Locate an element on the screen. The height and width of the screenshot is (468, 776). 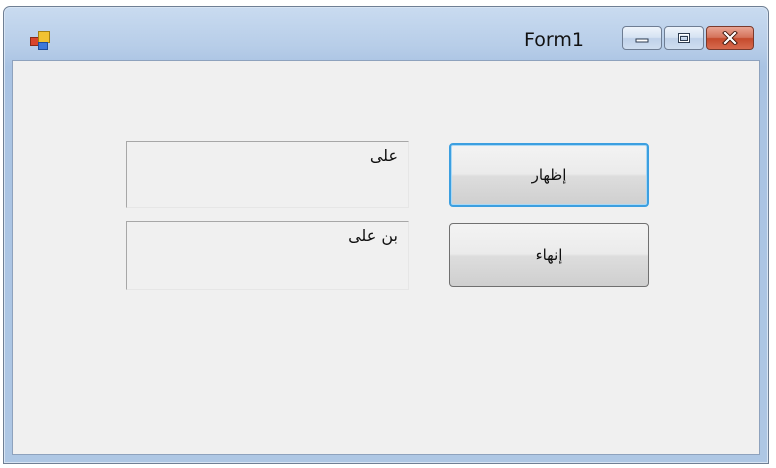
close-icon is located at coordinates (730, 38).